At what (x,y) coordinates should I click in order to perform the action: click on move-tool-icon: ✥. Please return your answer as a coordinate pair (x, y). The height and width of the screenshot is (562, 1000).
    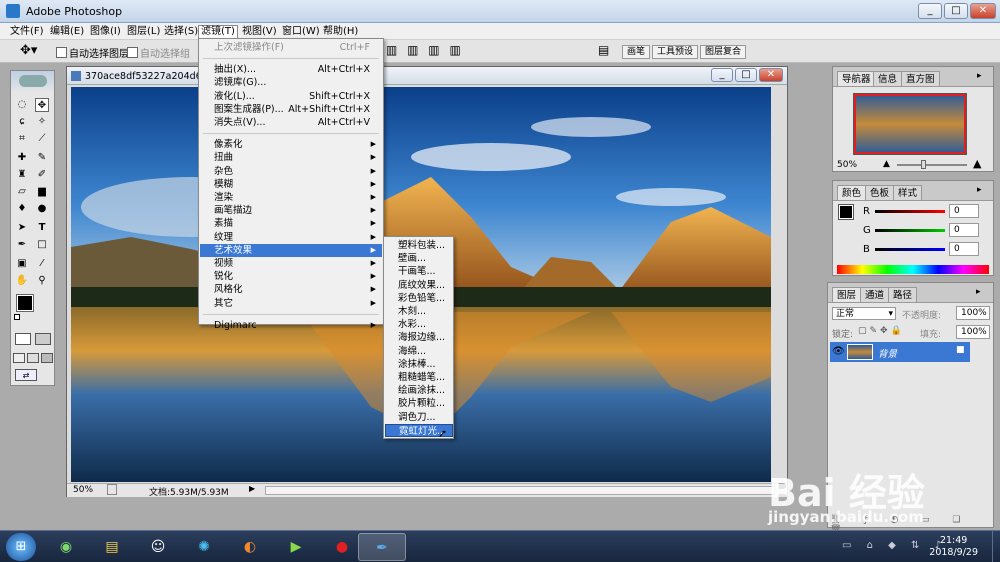
    Looking at the image, I should click on (42, 105).